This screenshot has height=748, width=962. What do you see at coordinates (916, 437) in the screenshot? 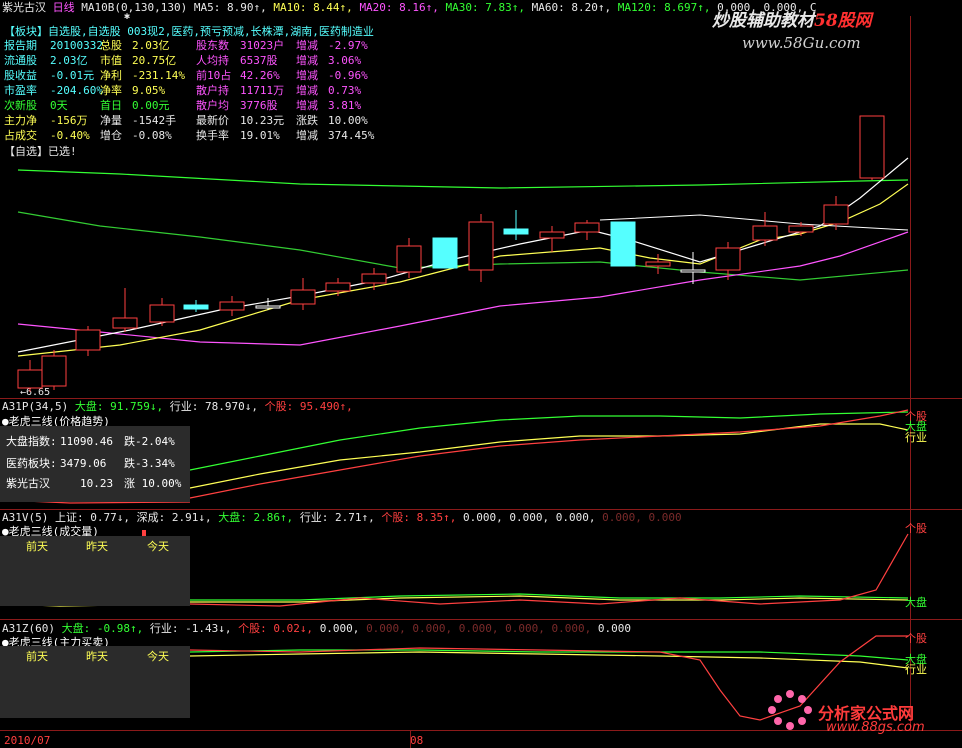
I see `panel1-legend-hangye: 行业` at bounding box center [916, 437].